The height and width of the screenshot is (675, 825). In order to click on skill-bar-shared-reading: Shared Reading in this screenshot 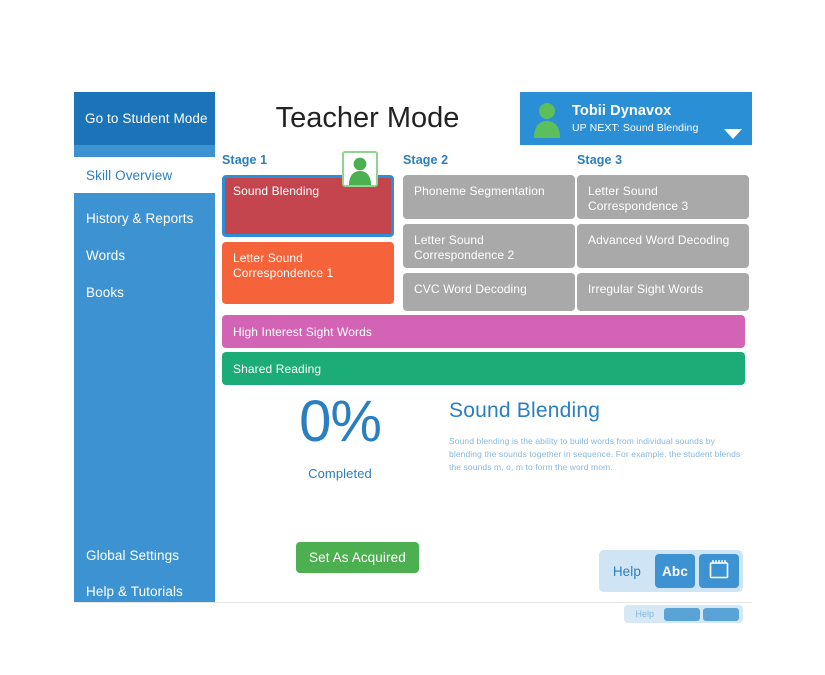, I will do `click(483, 368)`.